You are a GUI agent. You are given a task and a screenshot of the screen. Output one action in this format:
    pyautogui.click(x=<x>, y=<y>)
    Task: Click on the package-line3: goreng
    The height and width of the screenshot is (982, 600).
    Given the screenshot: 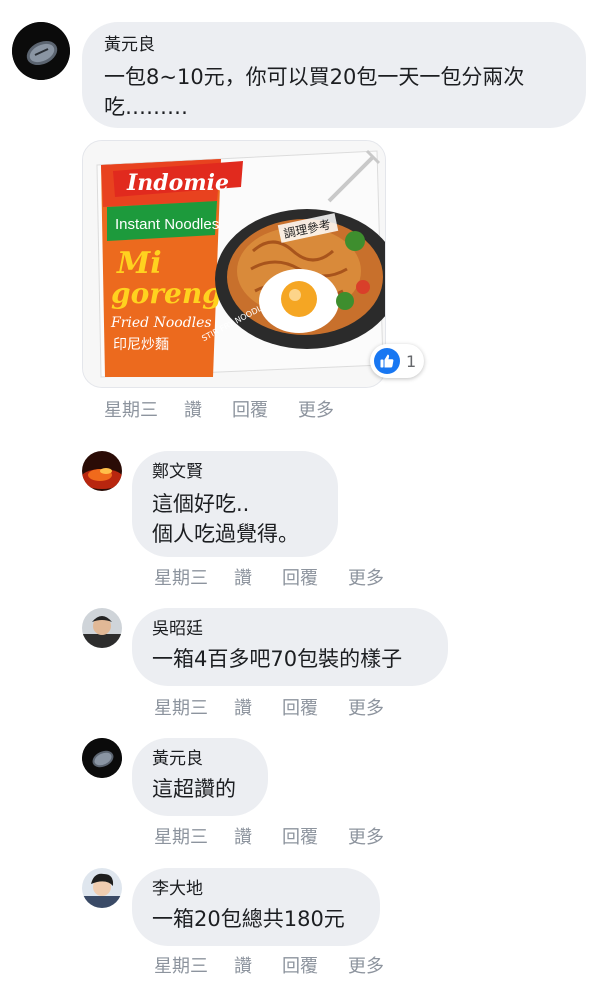 What is the action you would take?
    pyautogui.click(x=166, y=293)
    